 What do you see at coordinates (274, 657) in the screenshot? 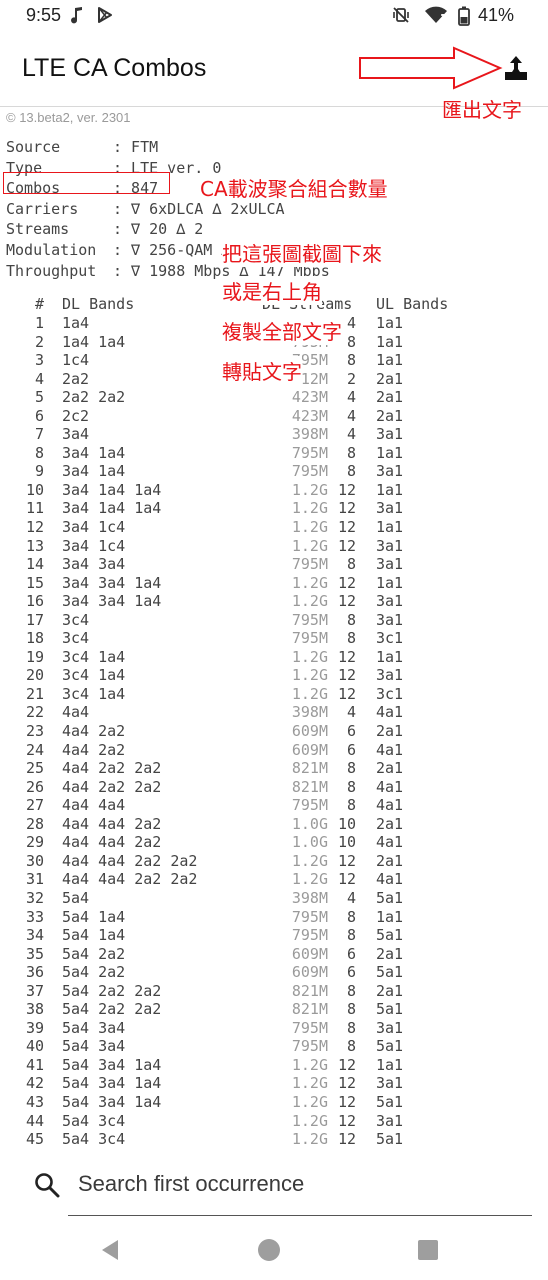
I see `table-row: 19 3c4 1a4 1.2G 12 1a1` at bounding box center [274, 657].